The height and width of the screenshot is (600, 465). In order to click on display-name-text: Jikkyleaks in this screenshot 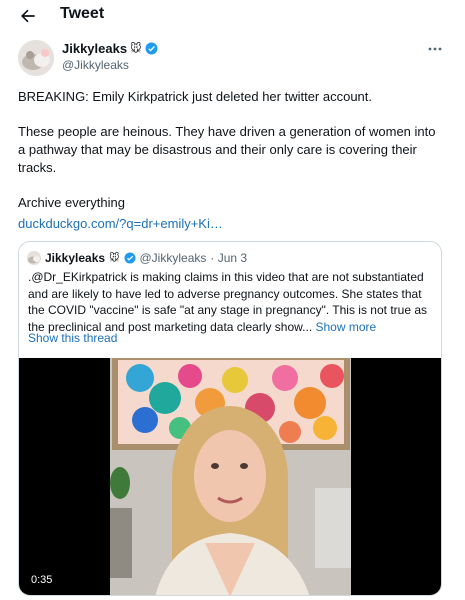, I will do `click(94, 48)`.